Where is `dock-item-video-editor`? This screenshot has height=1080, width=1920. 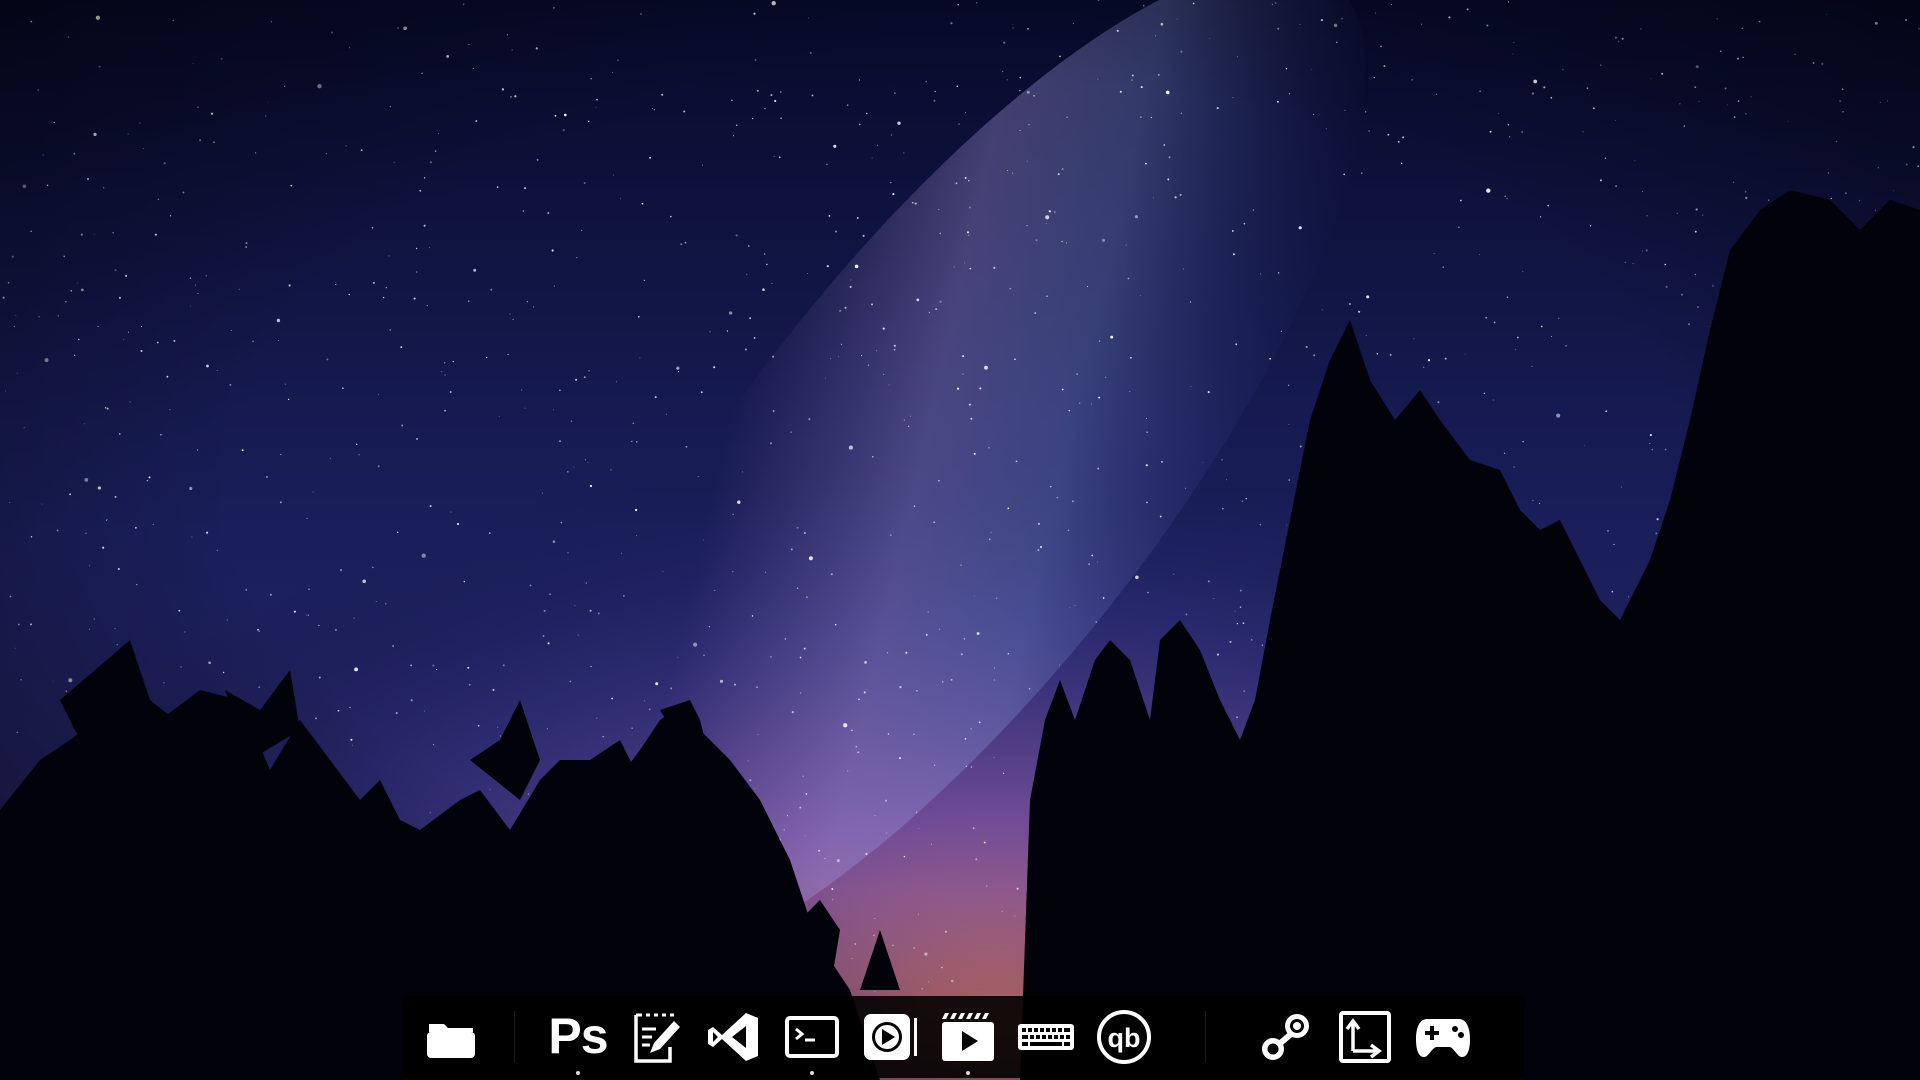
dock-item-video-editor is located at coordinates (968, 1037).